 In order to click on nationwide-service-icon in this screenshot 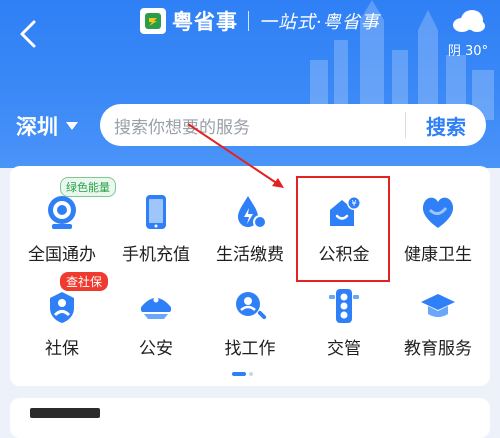, I will do `click(62, 212)`.